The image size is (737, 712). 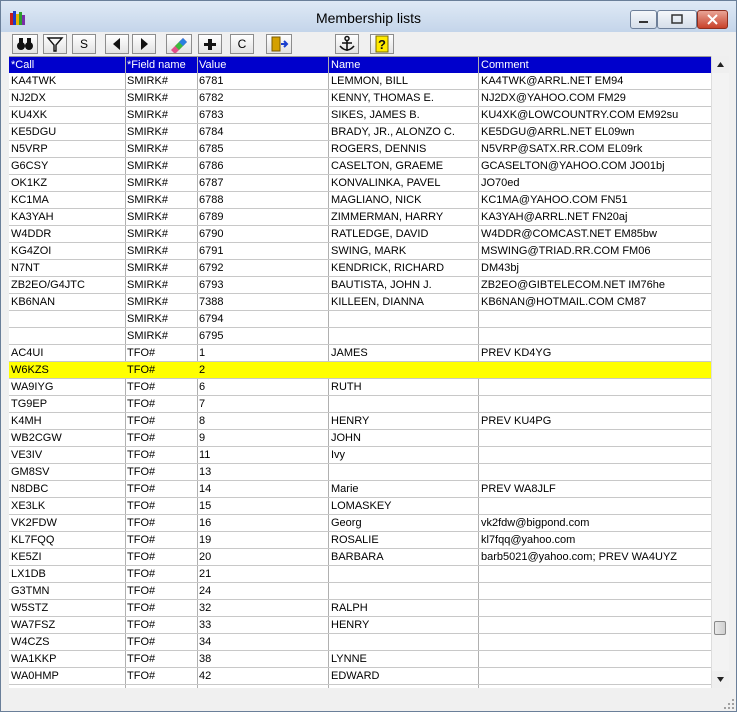 I want to click on cell-name: ZIMMERMAN, HARRY, so click(x=387, y=217).